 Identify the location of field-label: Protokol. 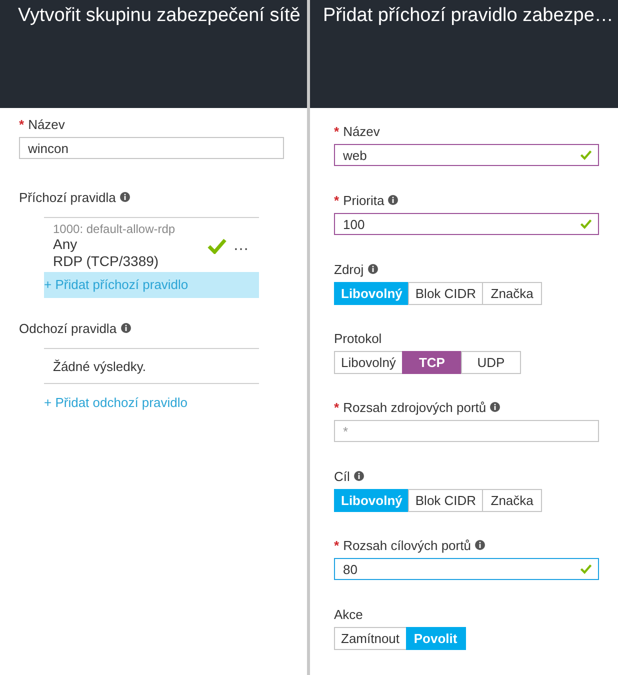
(358, 338).